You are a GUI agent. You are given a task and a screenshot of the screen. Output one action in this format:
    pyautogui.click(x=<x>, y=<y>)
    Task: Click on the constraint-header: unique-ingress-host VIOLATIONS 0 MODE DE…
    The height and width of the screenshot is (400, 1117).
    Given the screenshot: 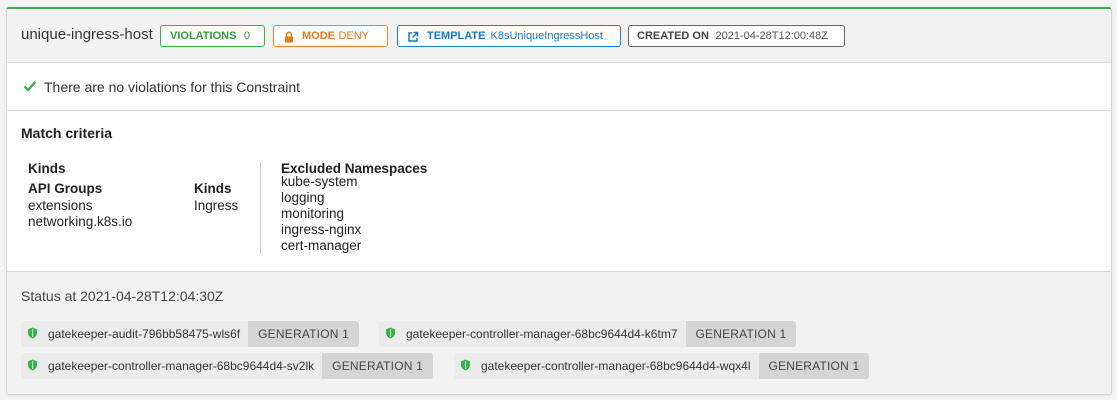 What is the action you would take?
    pyautogui.click(x=559, y=36)
    